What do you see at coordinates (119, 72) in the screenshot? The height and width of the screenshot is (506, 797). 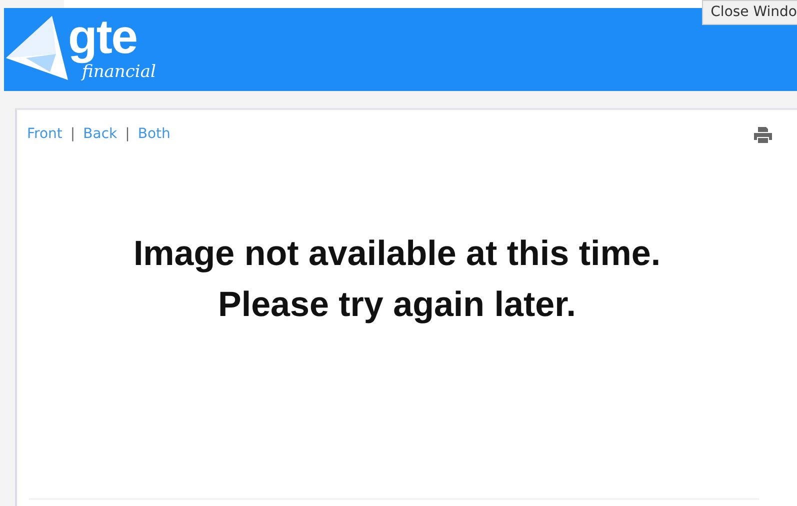 I see `logo-tagline: financial` at bounding box center [119, 72].